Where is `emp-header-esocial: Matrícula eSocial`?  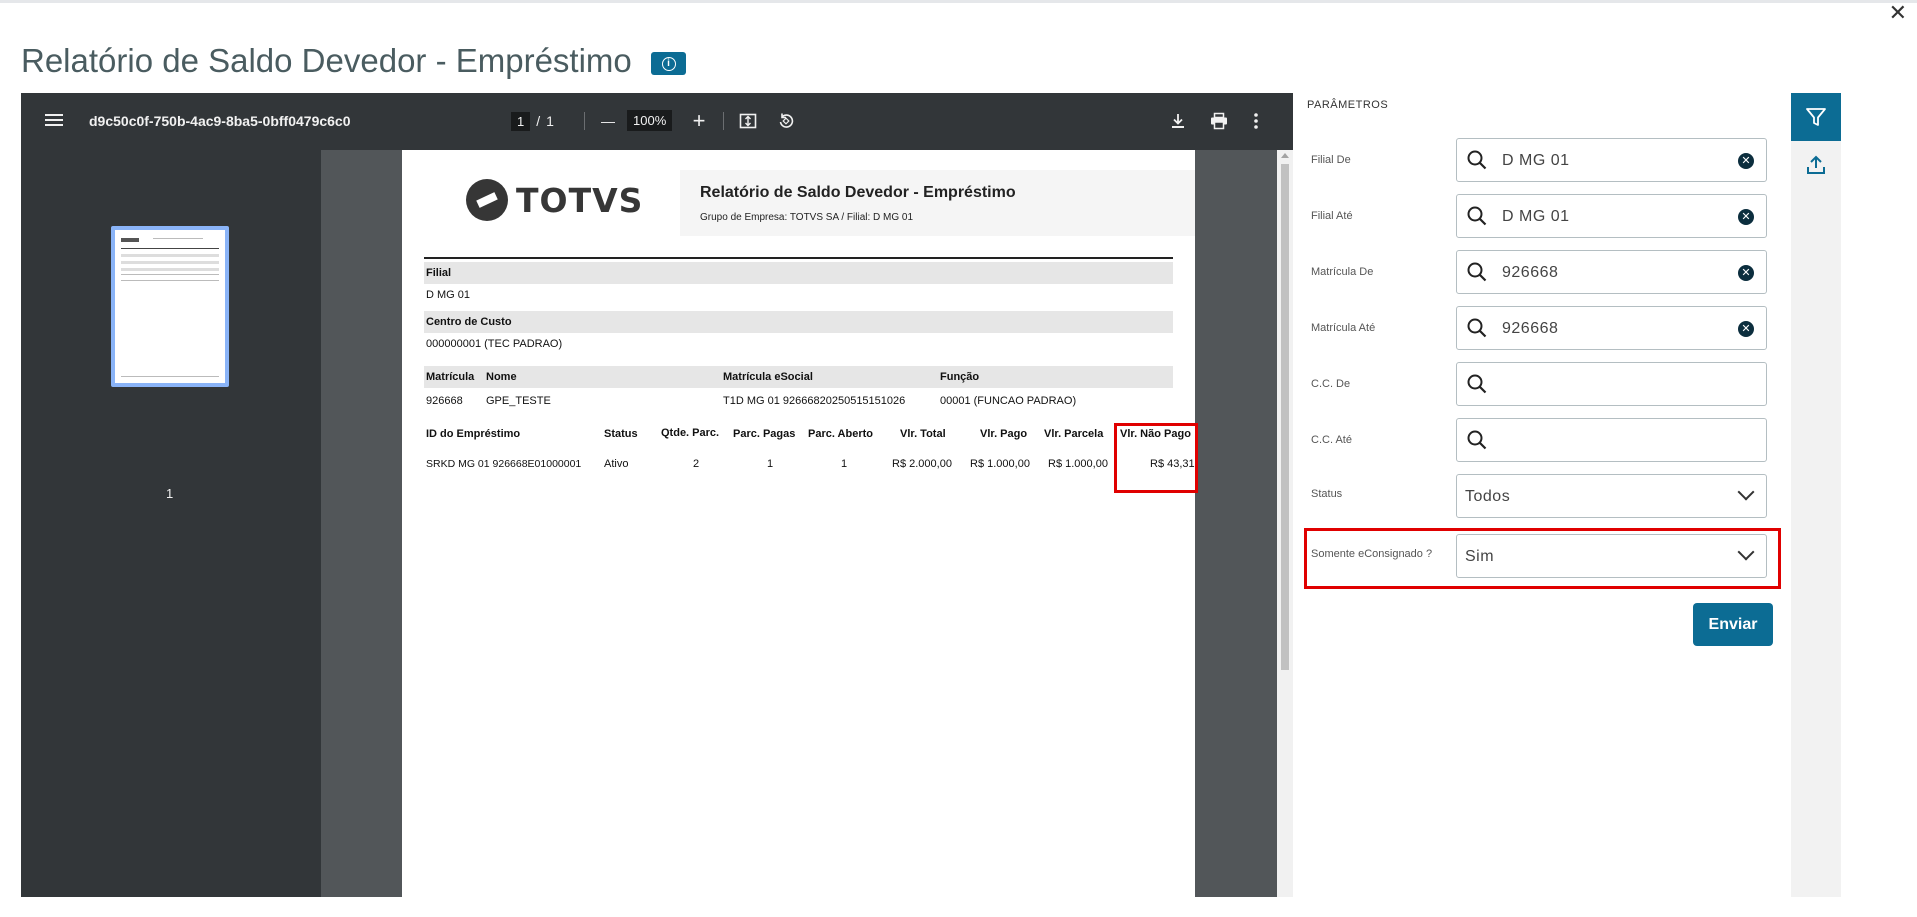 emp-header-esocial: Matrícula eSocial is located at coordinates (768, 377).